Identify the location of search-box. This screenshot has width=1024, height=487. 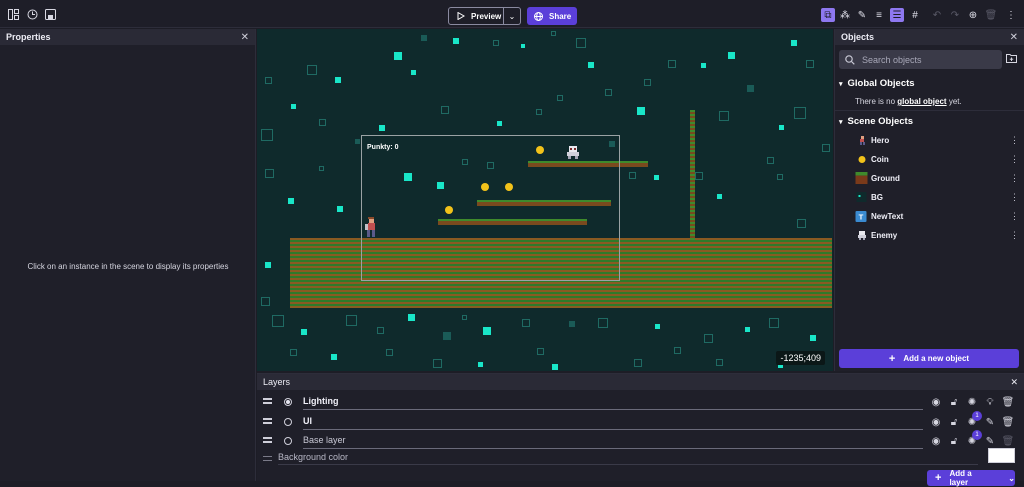
(920, 59).